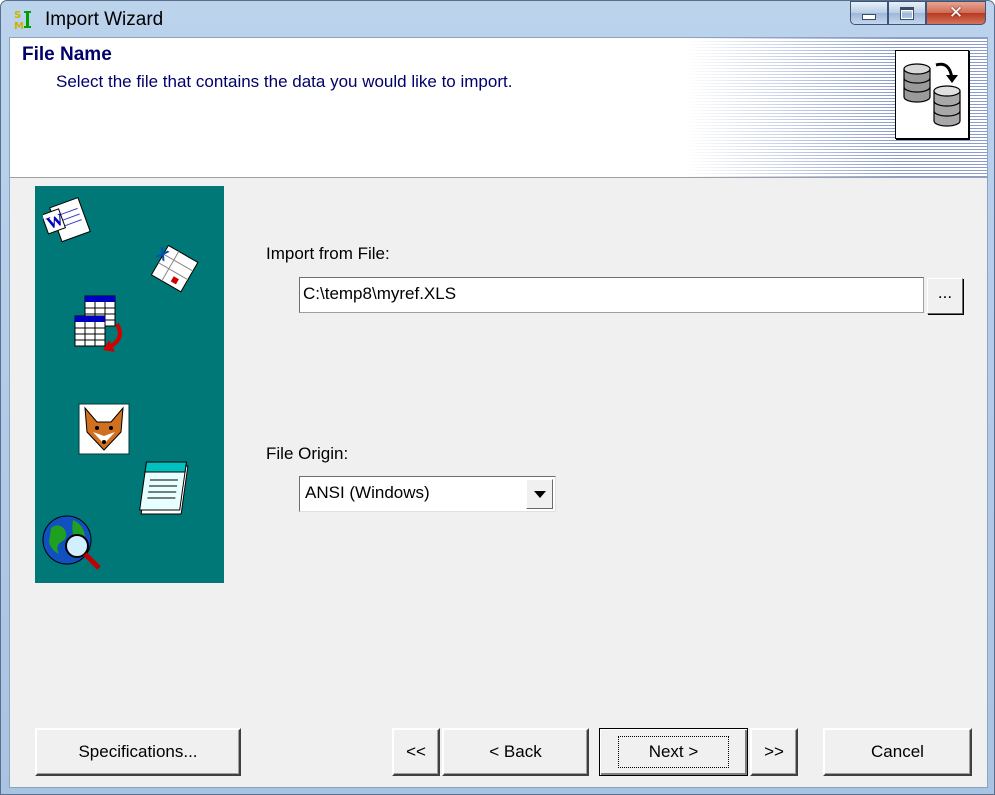 Image resolution: width=995 pixels, height=795 pixels. I want to click on maximize-icon, so click(907, 13).